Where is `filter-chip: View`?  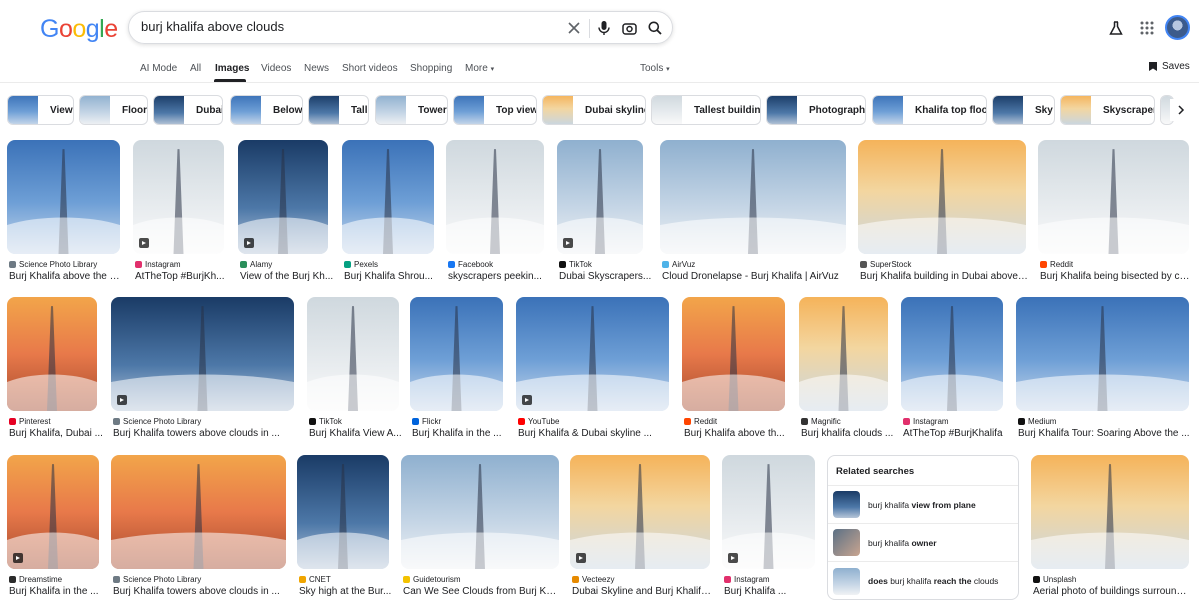 filter-chip: View is located at coordinates (40, 110).